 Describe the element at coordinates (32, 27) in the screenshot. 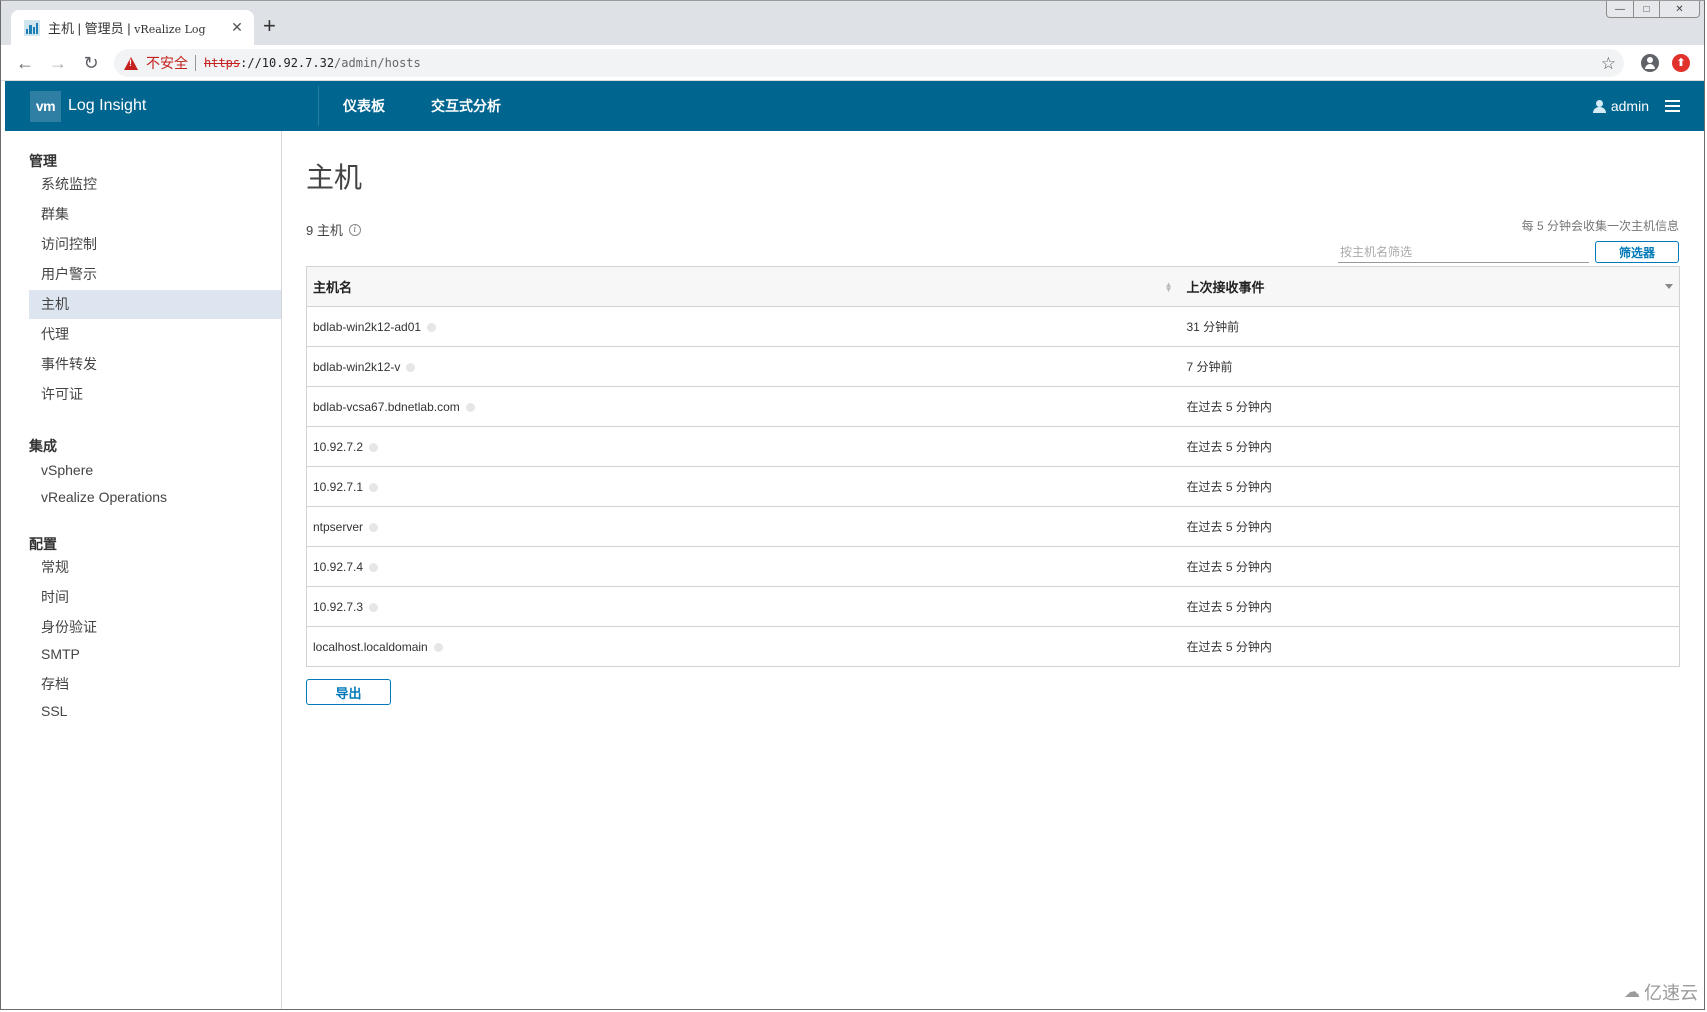

I see `app-favicon-icon` at that location.